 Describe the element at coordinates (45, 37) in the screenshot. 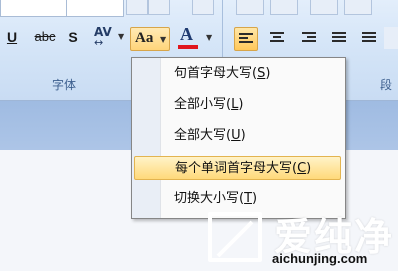

I see `strikethrough-button: abc` at that location.